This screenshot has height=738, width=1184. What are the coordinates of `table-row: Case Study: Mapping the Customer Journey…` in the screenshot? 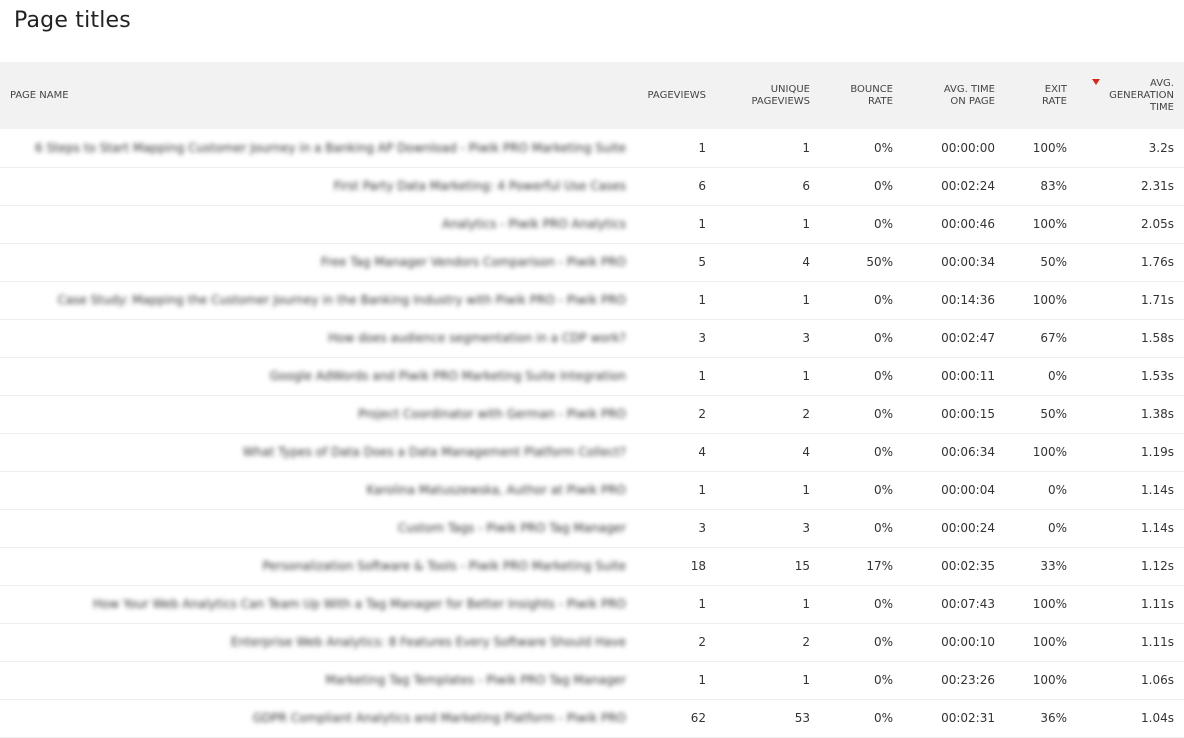 It's located at (592, 300).